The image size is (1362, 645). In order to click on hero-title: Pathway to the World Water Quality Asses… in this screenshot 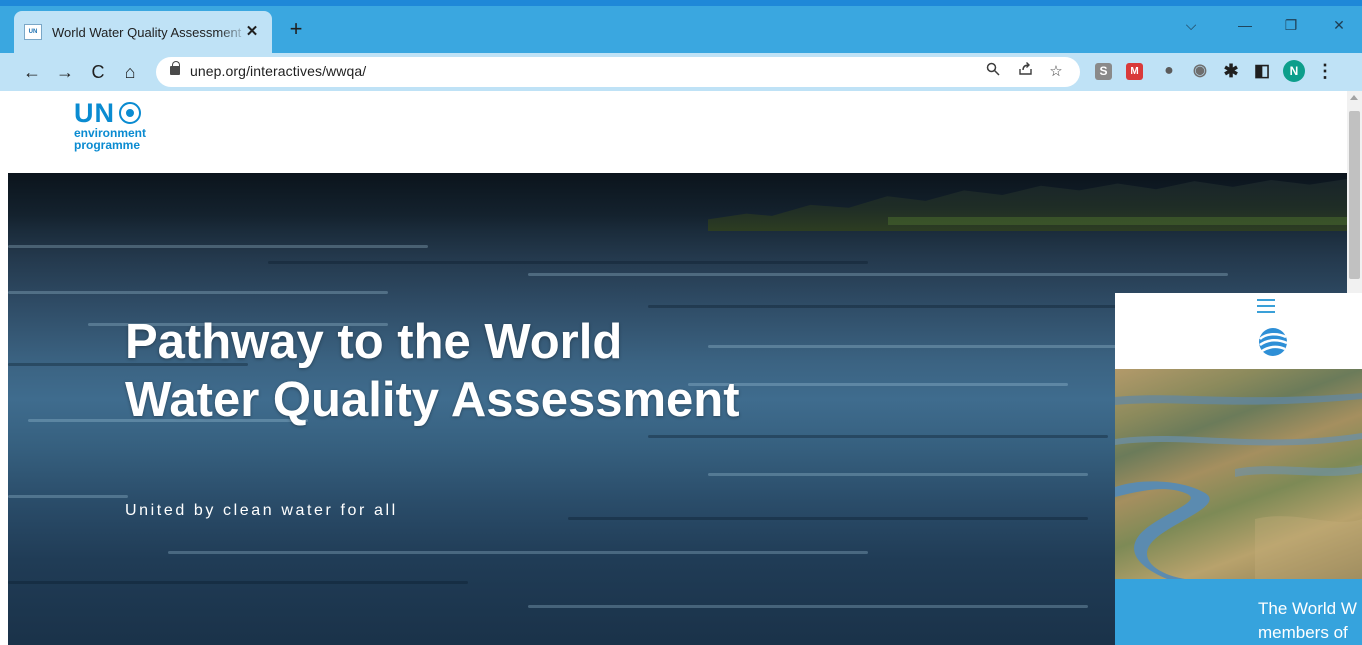, I will do `click(432, 371)`.